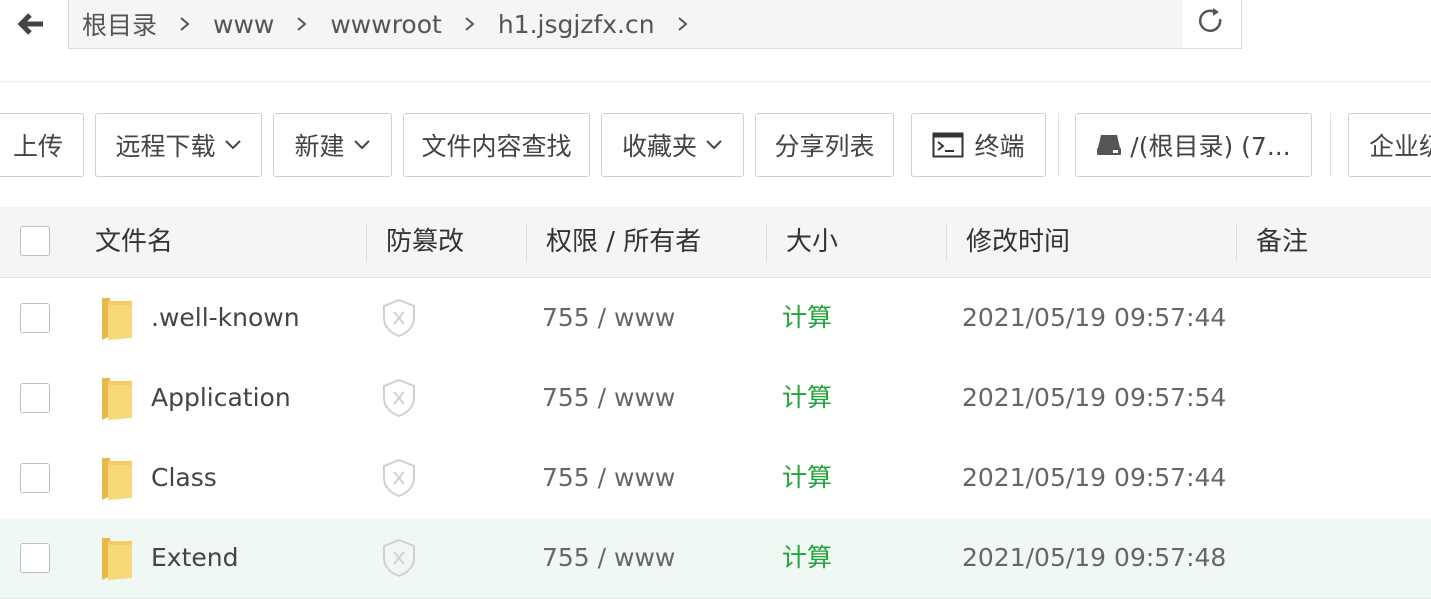 This screenshot has width=1431, height=599. Describe the element at coordinates (35, 241) in the screenshot. I see `select-all-checkbox` at that location.